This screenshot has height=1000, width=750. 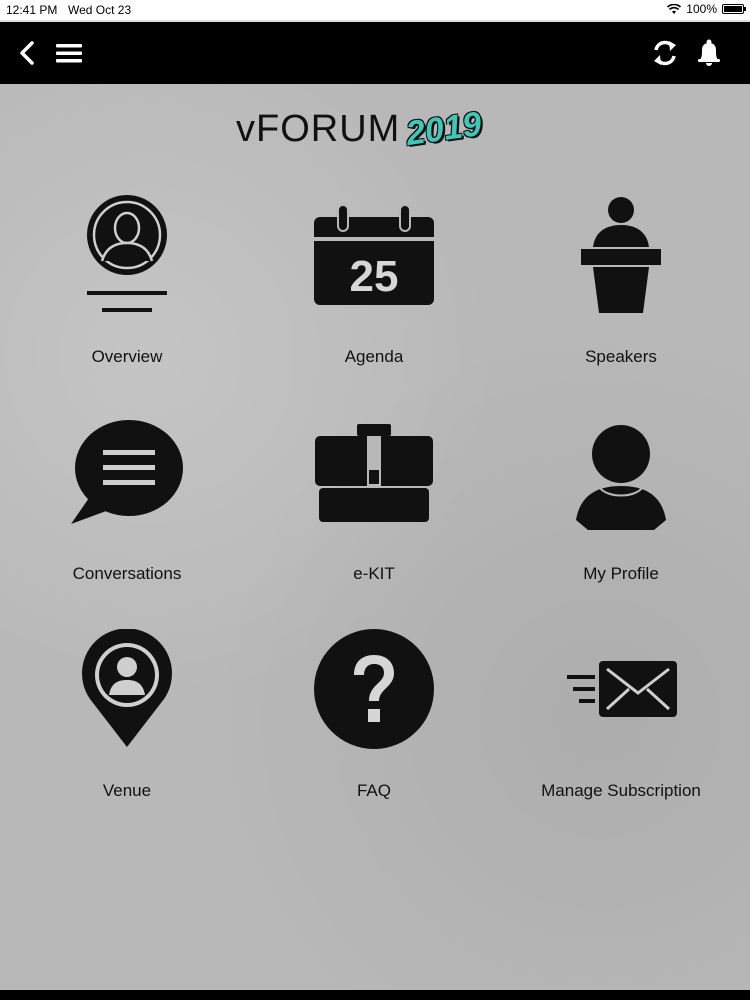 I want to click on tile-label: Venue, so click(x=127, y=790).